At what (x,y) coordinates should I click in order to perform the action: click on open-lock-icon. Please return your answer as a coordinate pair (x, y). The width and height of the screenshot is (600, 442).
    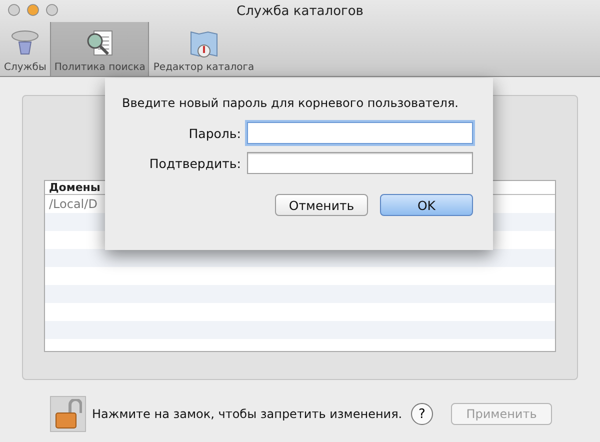
    Looking at the image, I should click on (68, 414).